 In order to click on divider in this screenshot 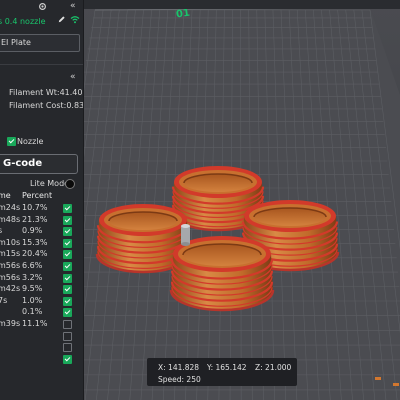, I will do `click(41, 64)`.